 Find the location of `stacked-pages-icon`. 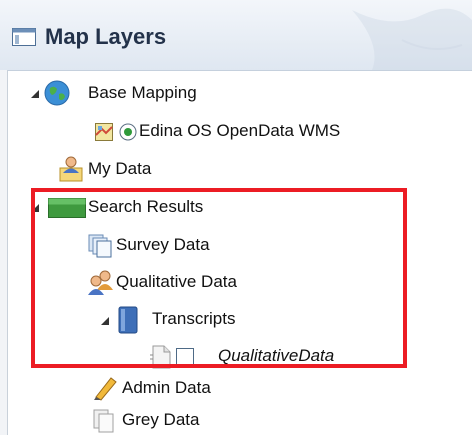

stacked-pages-icon is located at coordinates (103, 421).